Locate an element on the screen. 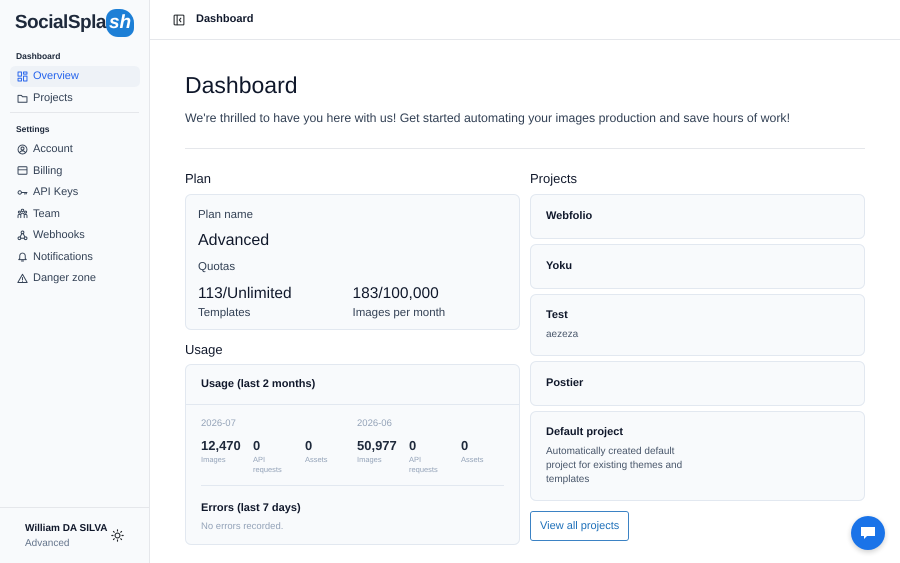  warning-icon is located at coordinates (22, 278).